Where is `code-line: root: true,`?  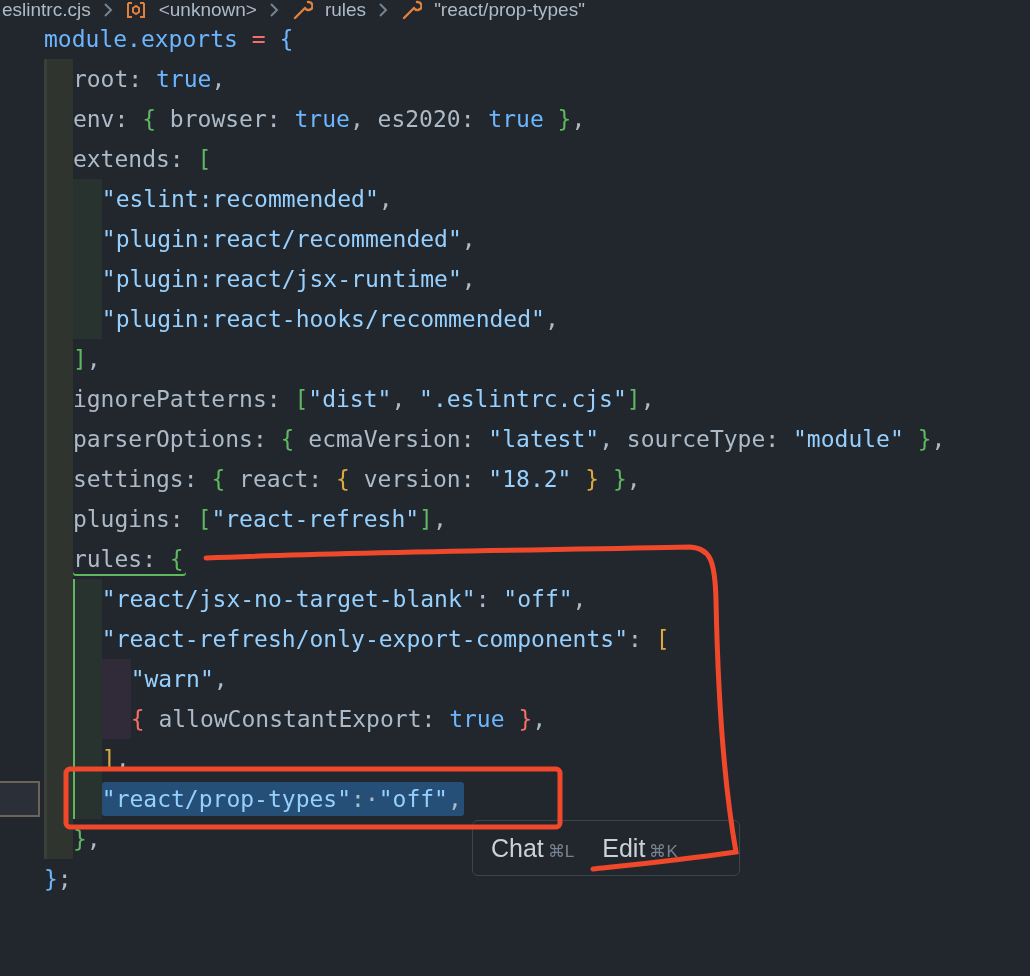 code-line: root: true, is located at coordinates (149, 79).